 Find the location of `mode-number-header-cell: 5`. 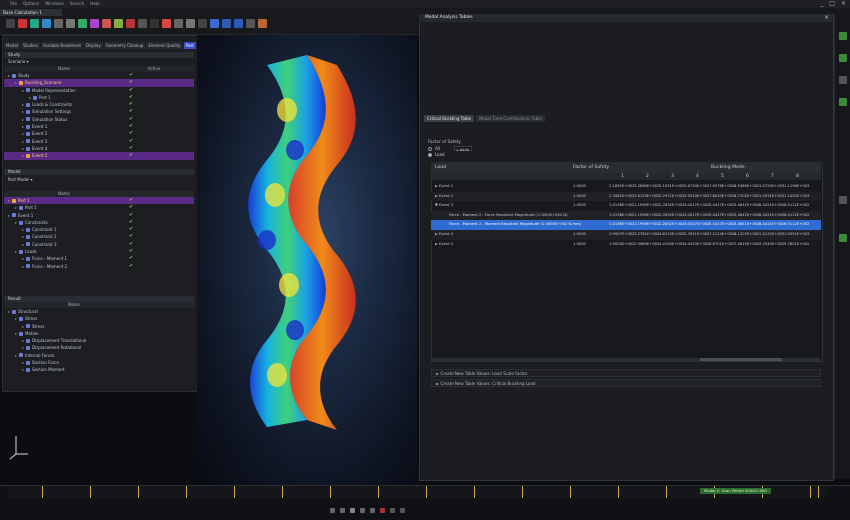

mode-number-header-cell: 5 is located at coordinates (722, 176).